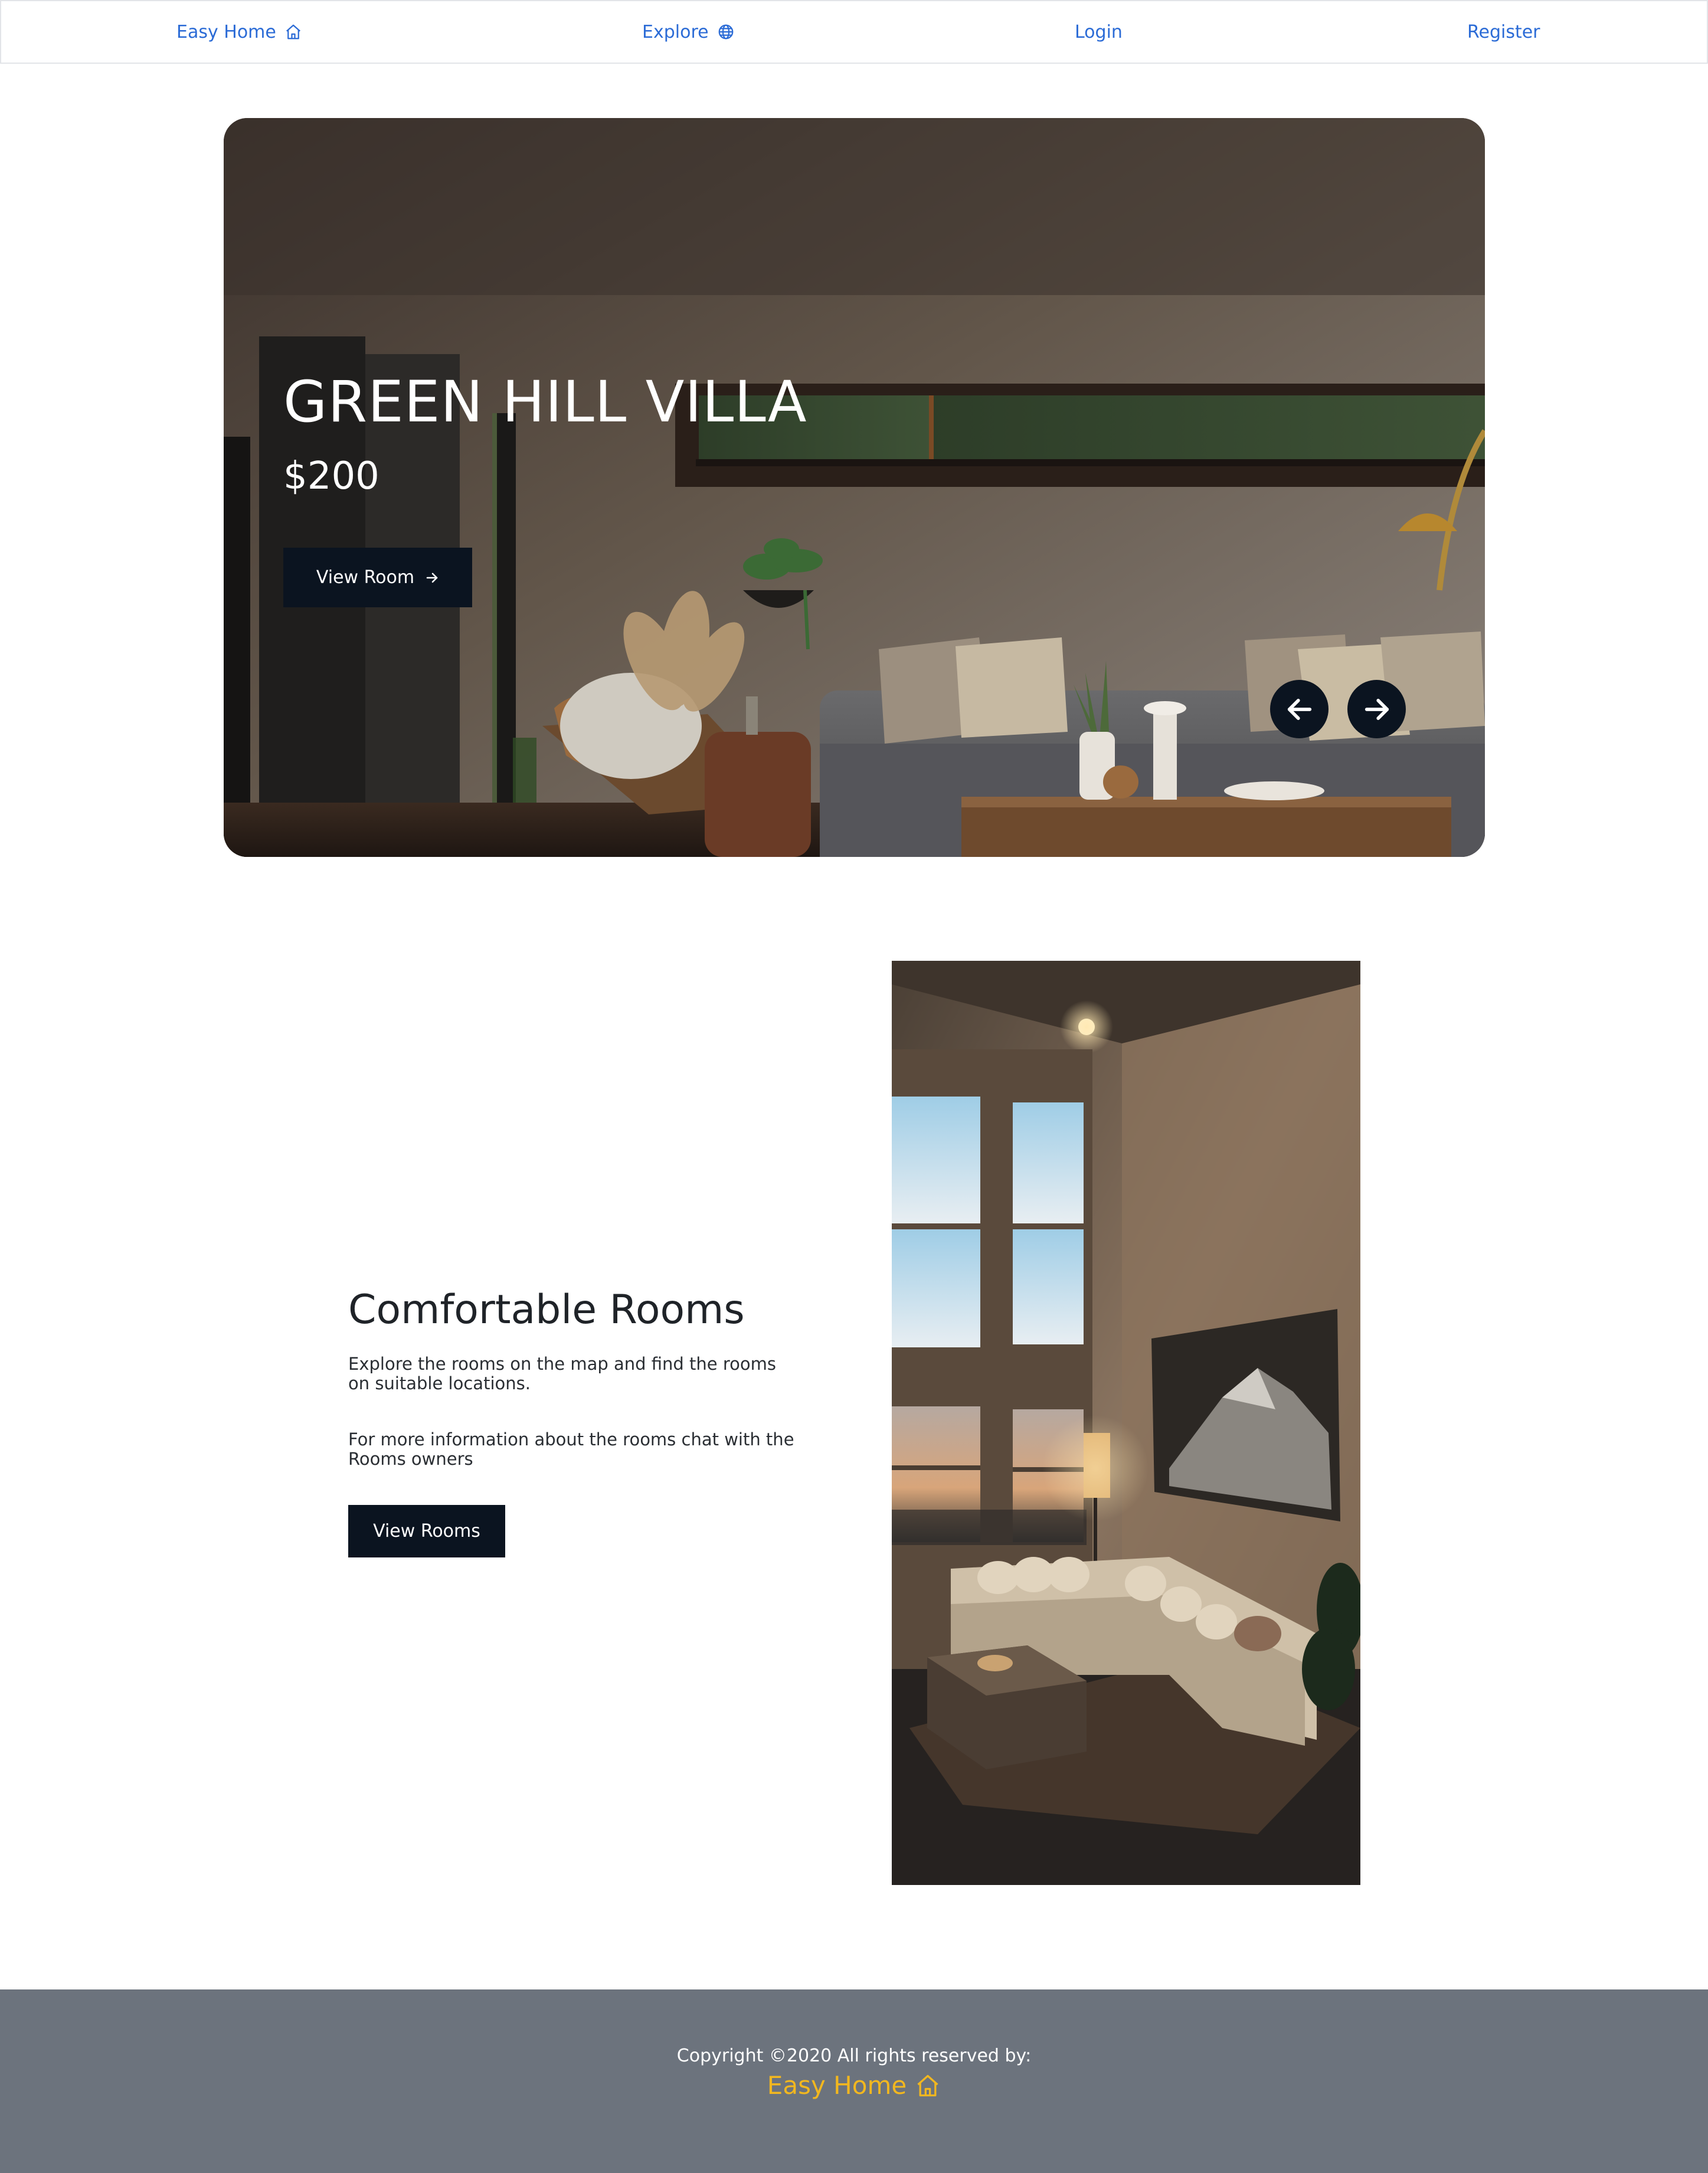  Describe the element at coordinates (427, 1531) in the screenshot. I see `view-rooms-button: View Rooms` at that location.